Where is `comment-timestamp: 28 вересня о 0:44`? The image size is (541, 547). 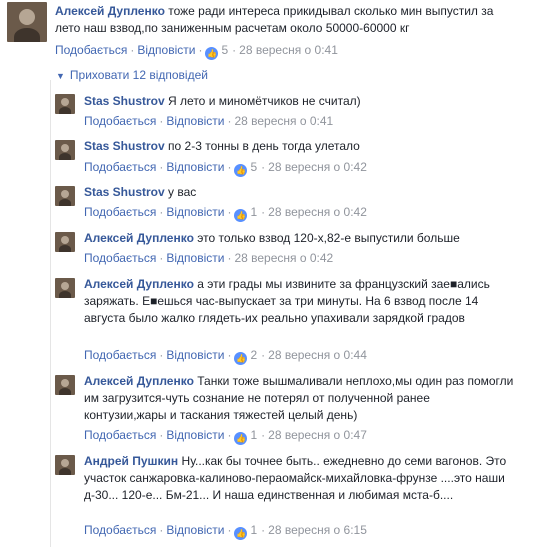 comment-timestamp: 28 вересня о 0:44 is located at coordinates (317, 355).